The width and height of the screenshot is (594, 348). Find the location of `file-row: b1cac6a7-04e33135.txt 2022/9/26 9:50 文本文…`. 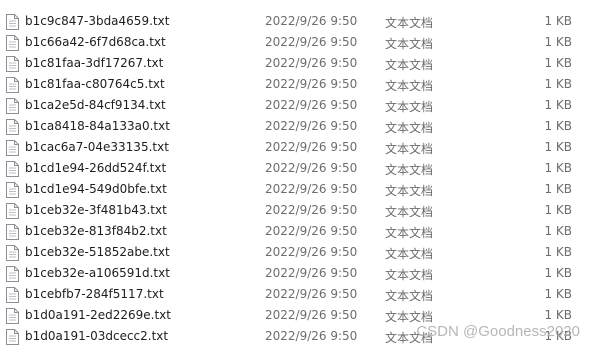

file-row: b1cac6a7-04e33135.txt 2022/9/26 9:50 文本文… is located at coordinates (297, 147).